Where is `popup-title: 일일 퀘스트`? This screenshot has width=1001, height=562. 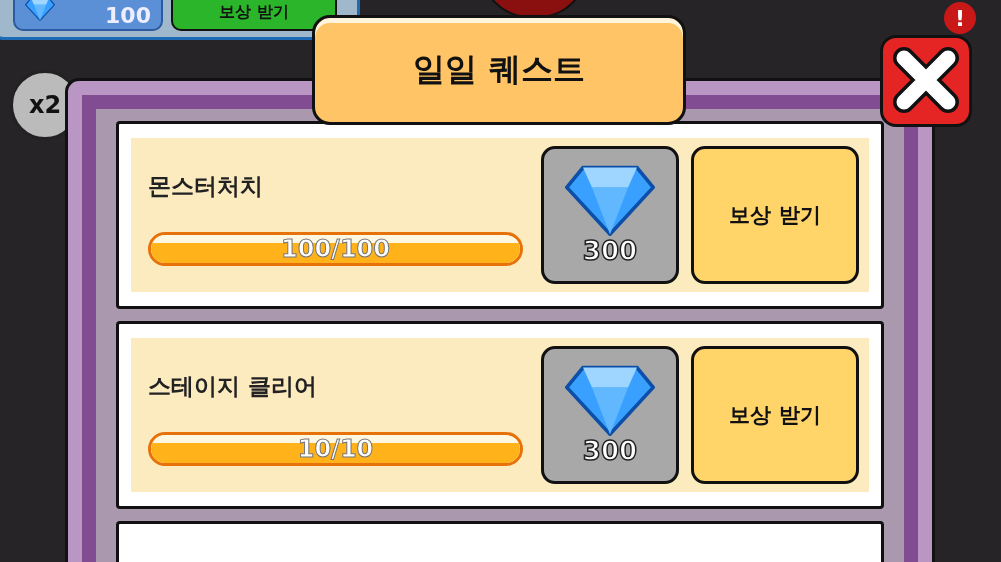 popup-title: 일일 퀘스트 is located at coordinates (499, 70).